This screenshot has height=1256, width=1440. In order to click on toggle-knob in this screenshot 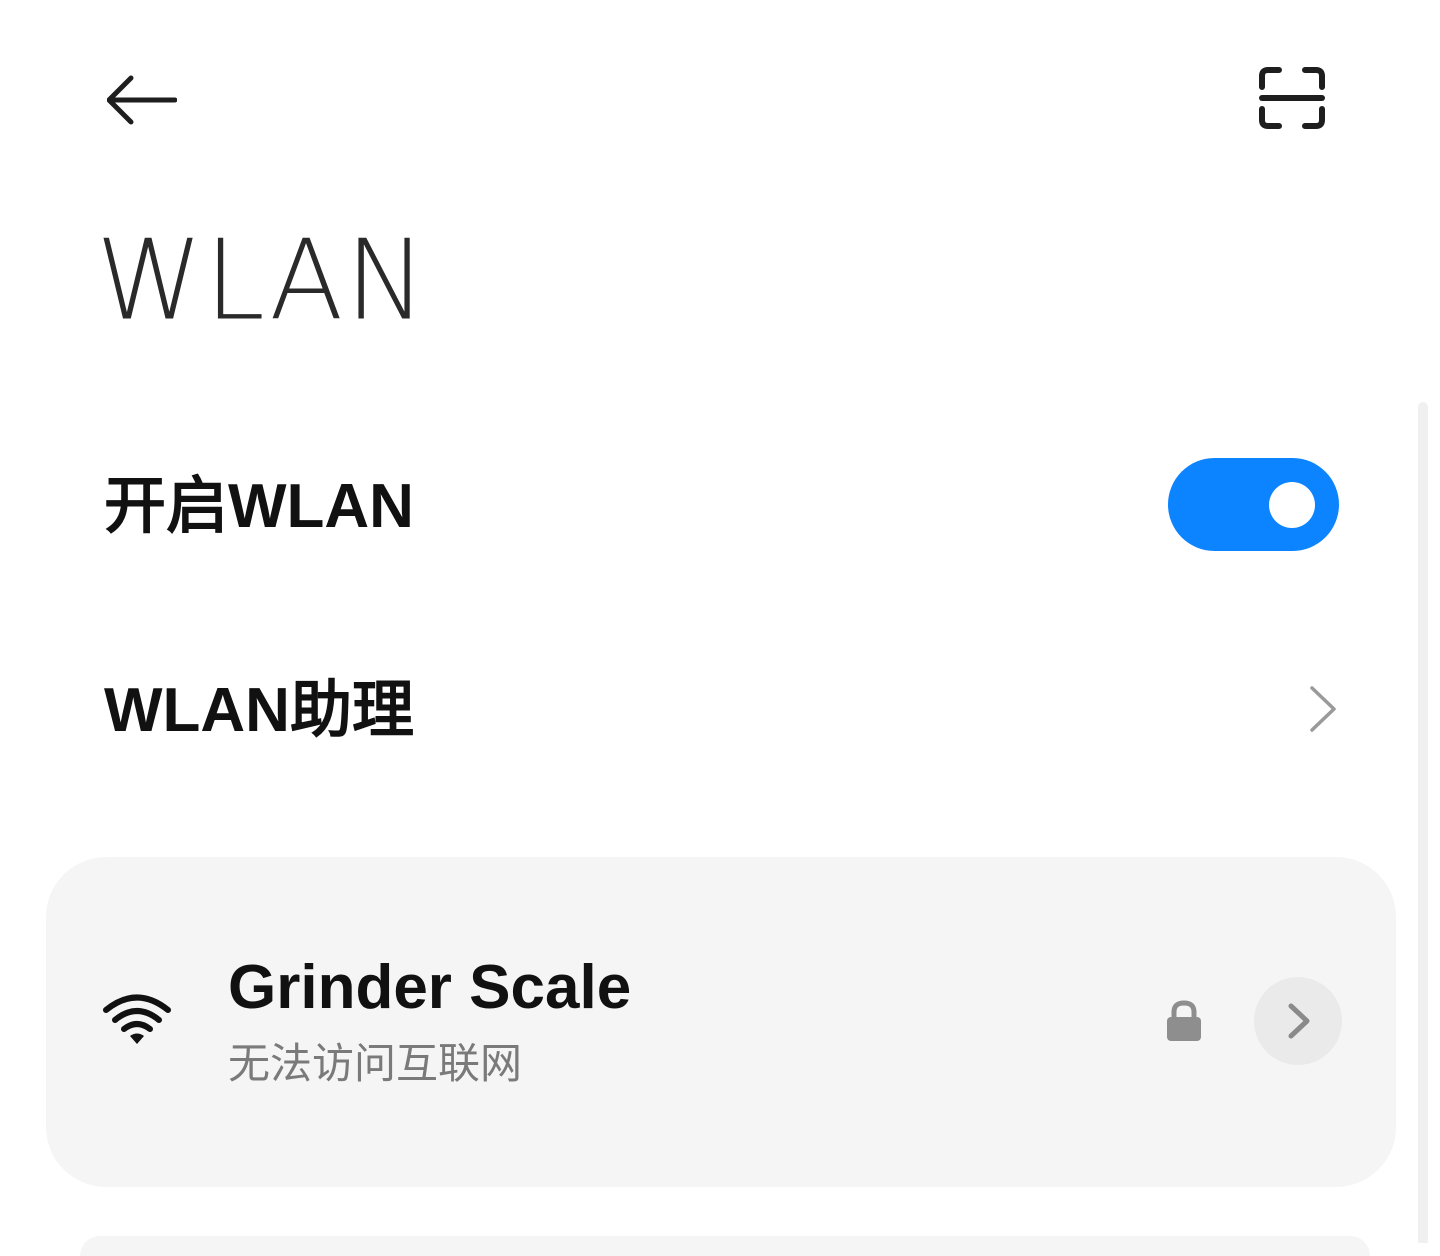, I will do `click(1292, 505)`.